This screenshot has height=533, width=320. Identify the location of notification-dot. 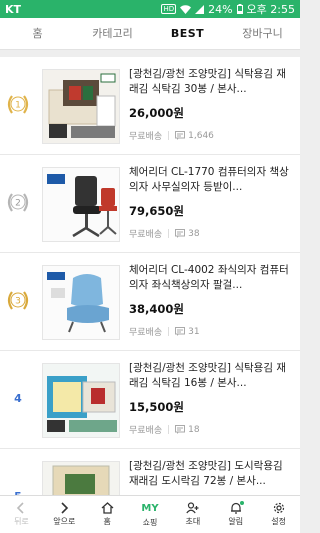
(242, 503).